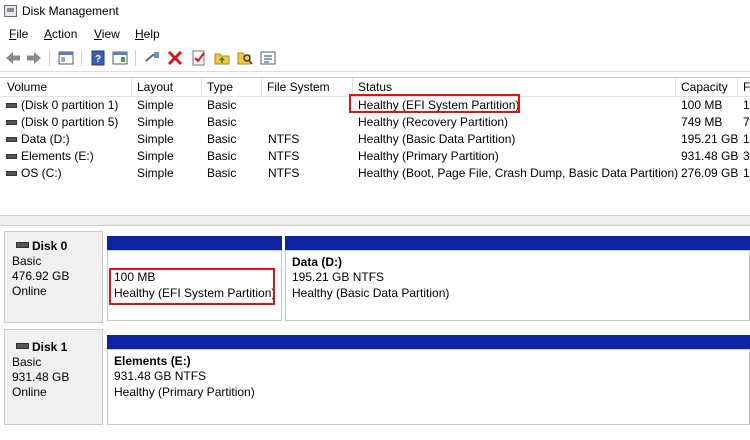 The image size is (750, 440). What do you see at coordinates (120, 58) in the screenshot?
I see `action-pane-icon` at bounding box center [120, 58].